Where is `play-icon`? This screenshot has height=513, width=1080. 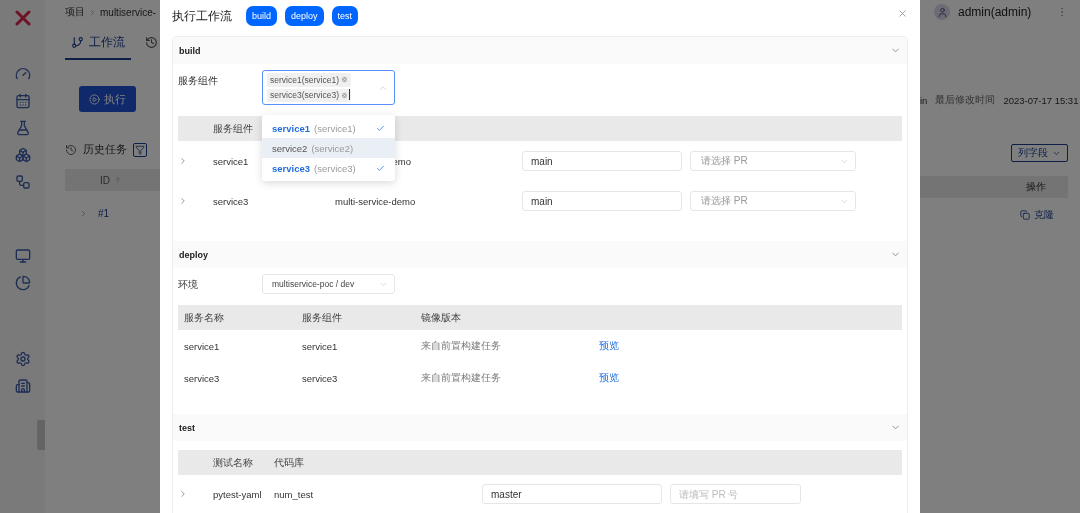
play-icon is located at coordinates (94, 99).